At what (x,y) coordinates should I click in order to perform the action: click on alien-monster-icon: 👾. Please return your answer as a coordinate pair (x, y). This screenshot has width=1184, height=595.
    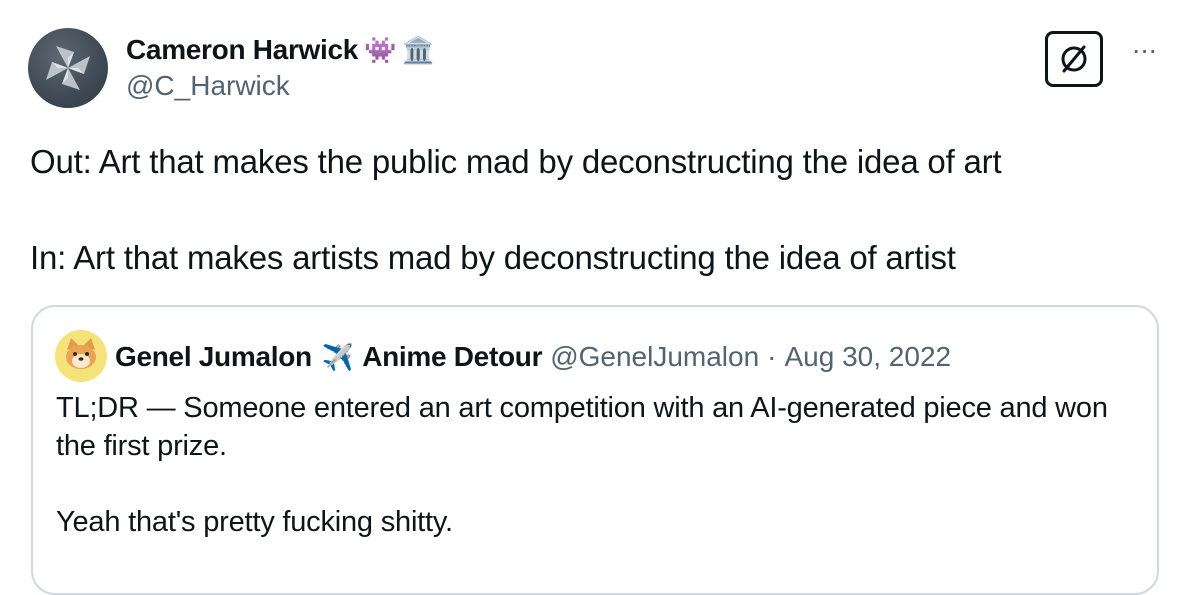
    Looking at the image, I should click on (380, 50).